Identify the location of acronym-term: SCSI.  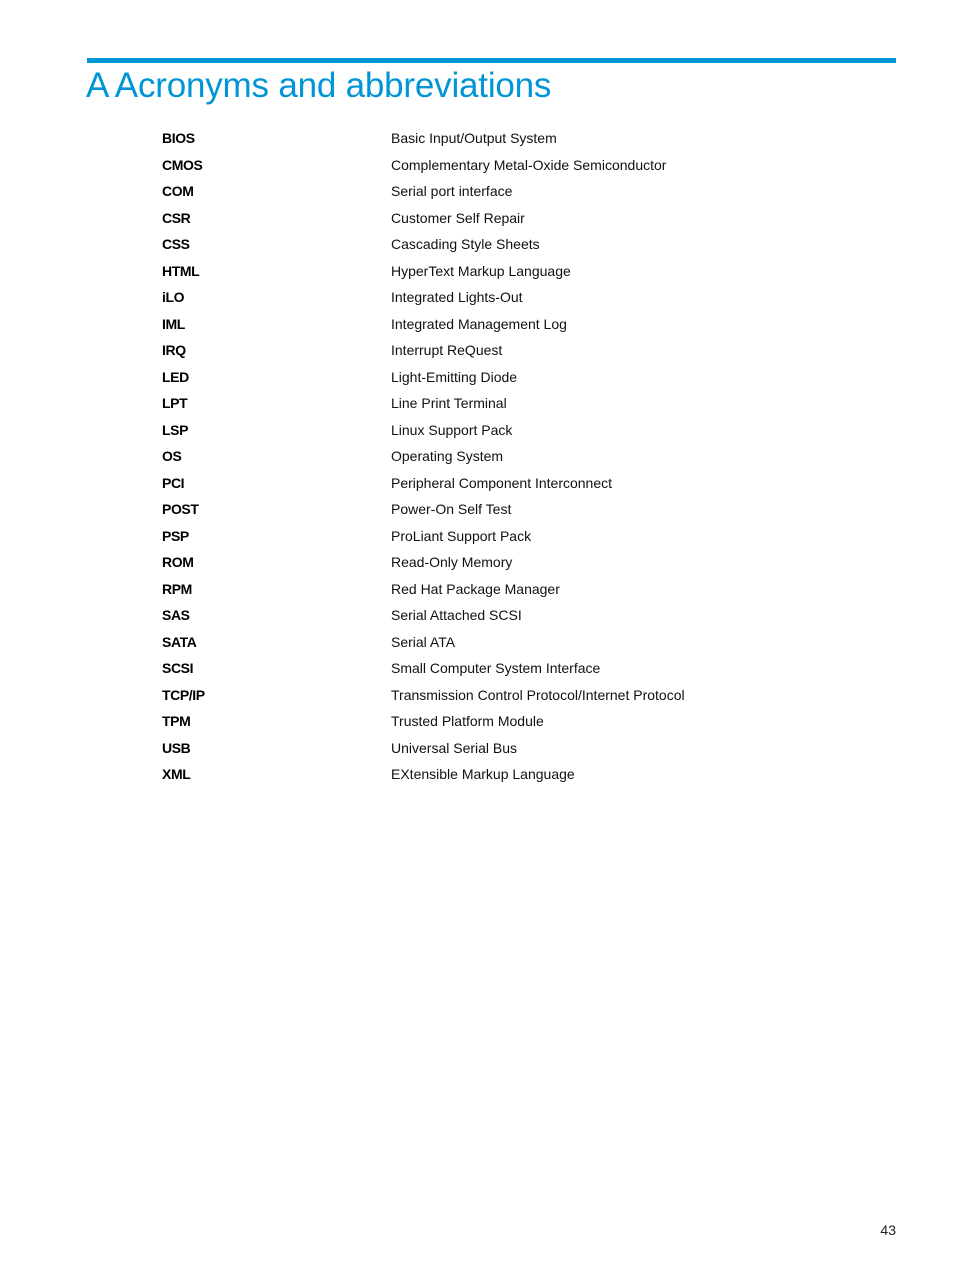
(178, 668).